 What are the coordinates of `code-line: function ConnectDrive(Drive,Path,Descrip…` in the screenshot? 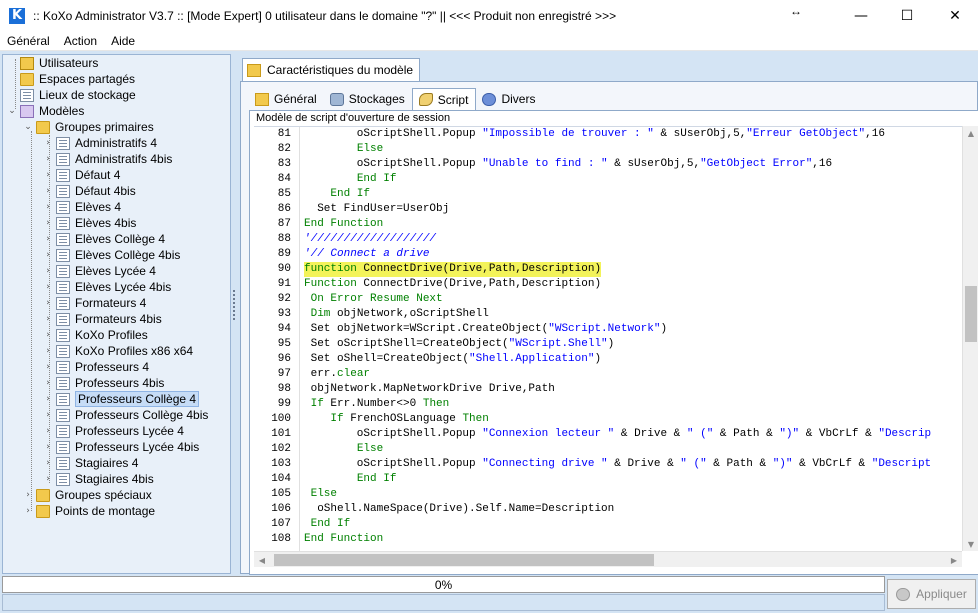 It's located at (633, 269).